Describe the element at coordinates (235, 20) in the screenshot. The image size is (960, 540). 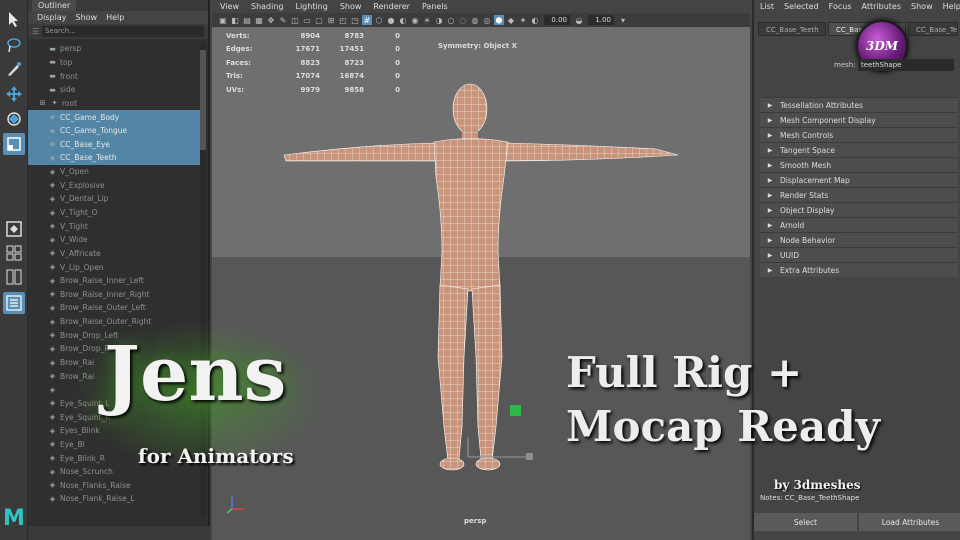
I see `camera-attrs-icon: ◧` at that location.